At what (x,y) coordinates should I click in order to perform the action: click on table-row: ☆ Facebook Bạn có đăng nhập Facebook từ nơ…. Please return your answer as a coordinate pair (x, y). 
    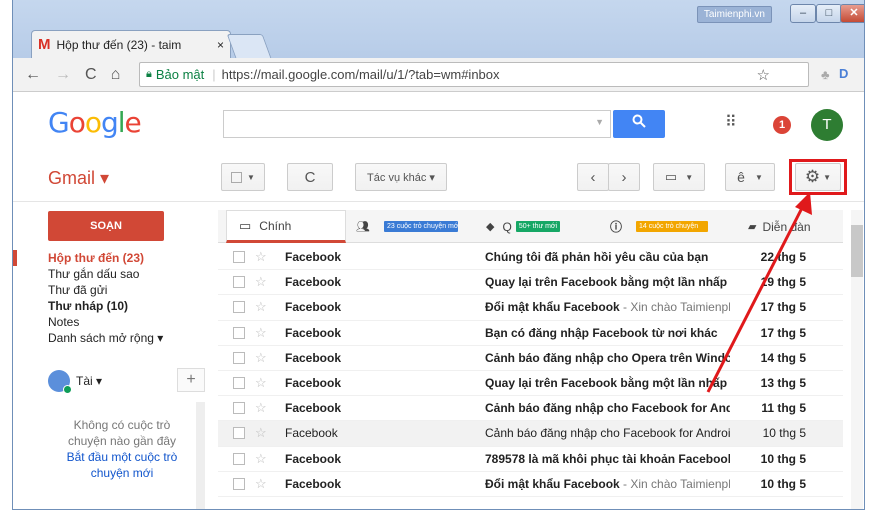
    Looking at the image, I should click on (530, 333).